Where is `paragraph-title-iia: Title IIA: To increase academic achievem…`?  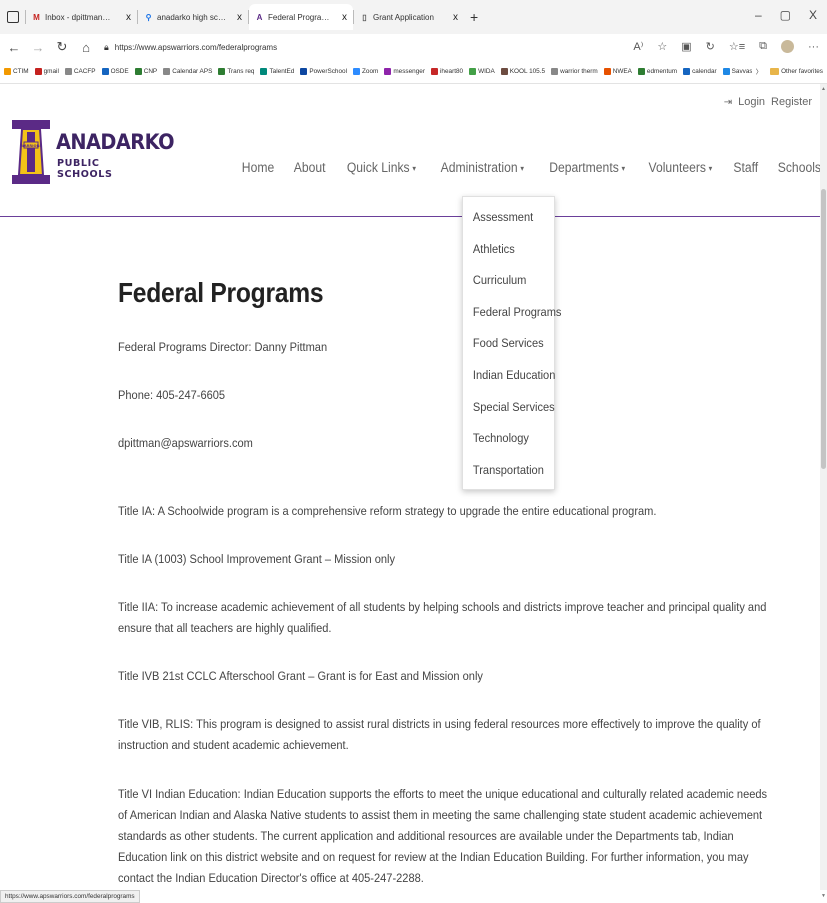
paragraph-title-iia: Title IIA: To increase academic achievem… is located at coordinates (442, 617).